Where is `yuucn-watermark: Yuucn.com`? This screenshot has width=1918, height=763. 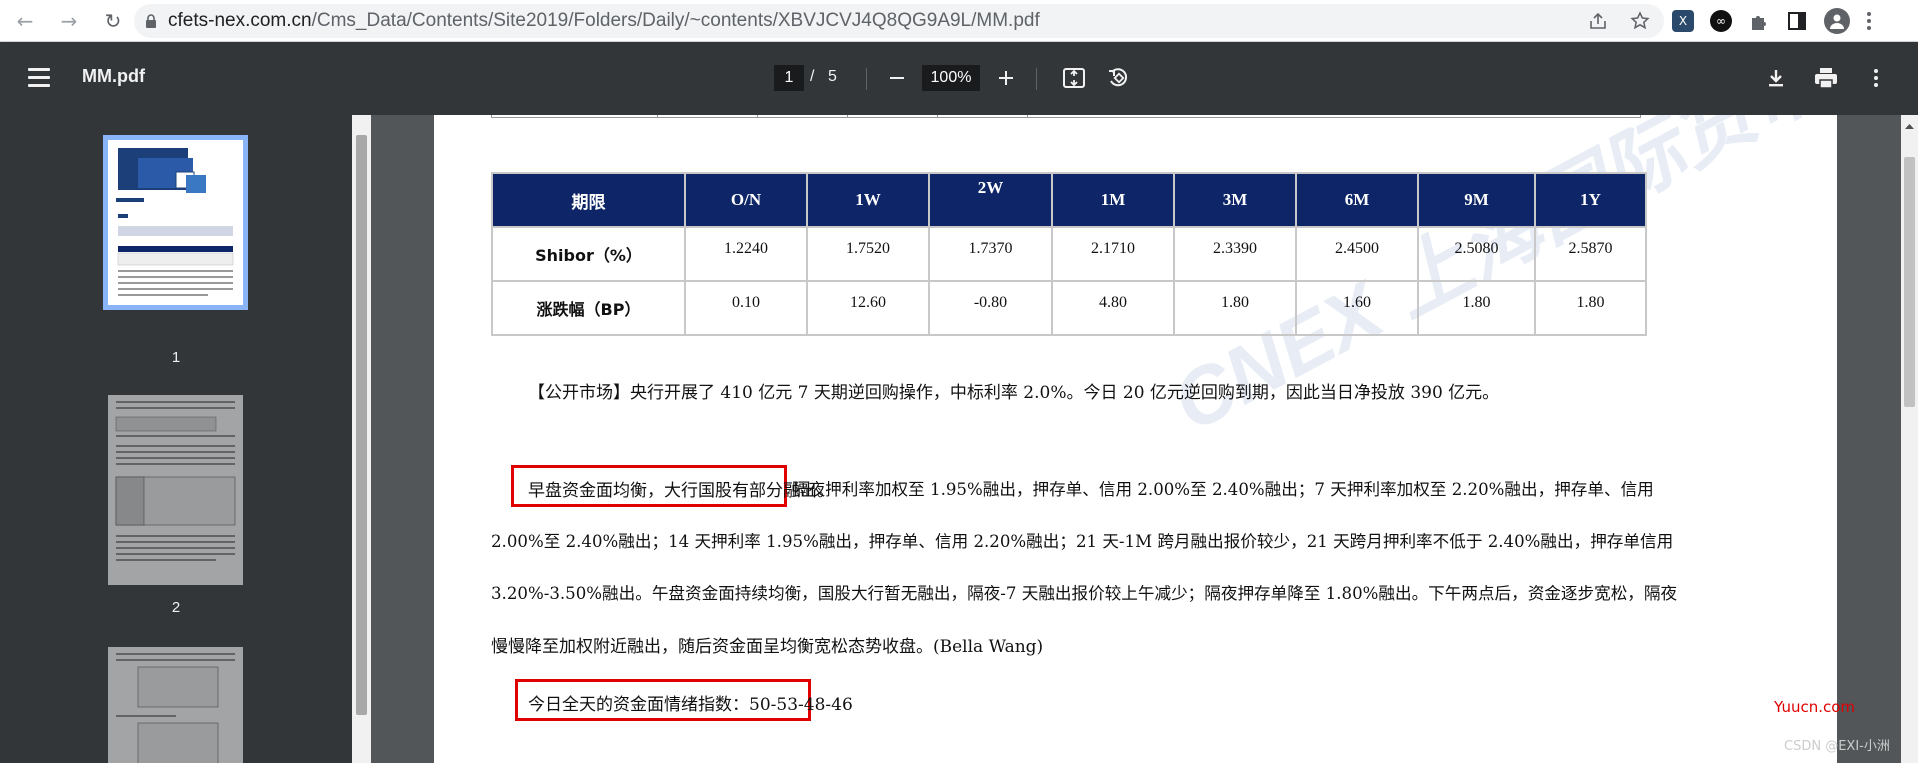
yuucn-watermark: Yuucn.com is located at coordinates (1815, 707).